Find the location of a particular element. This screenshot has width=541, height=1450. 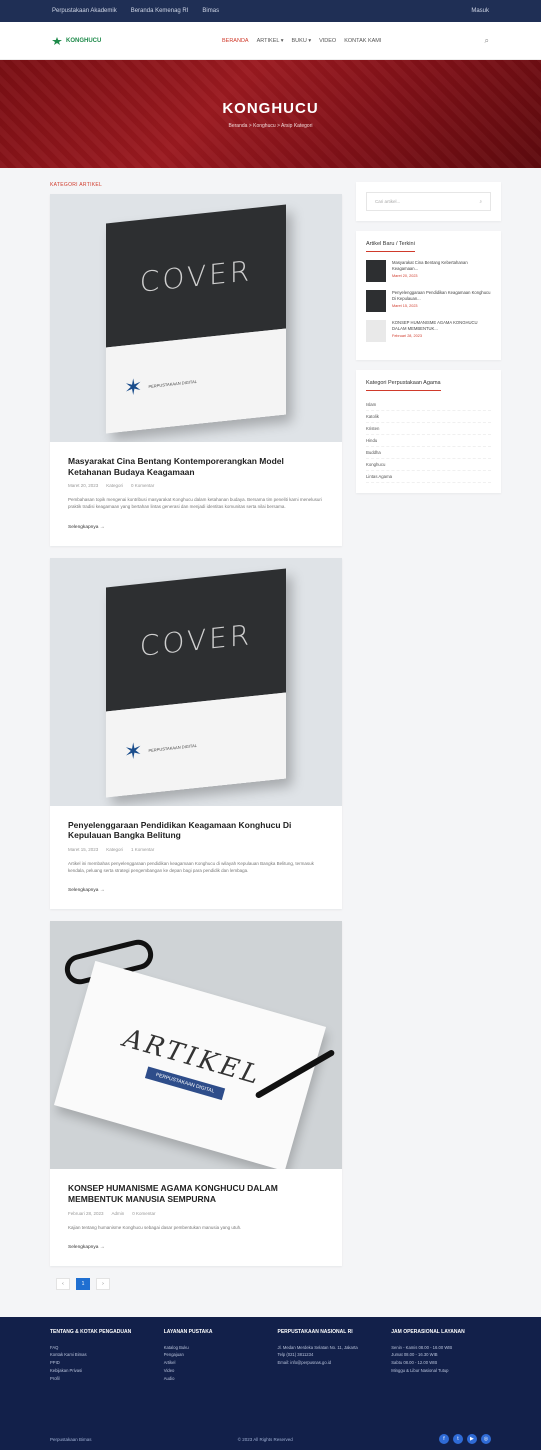

top-link: Beranda Kemenag RI is located at coordinates (160, 11).